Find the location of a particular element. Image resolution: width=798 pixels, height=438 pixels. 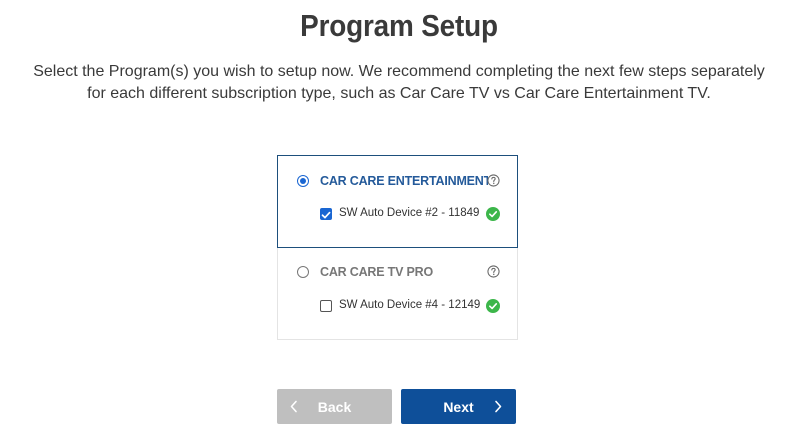

device-label: SW Auto Device #2 - 11849 is located at coordinates (409, 213).